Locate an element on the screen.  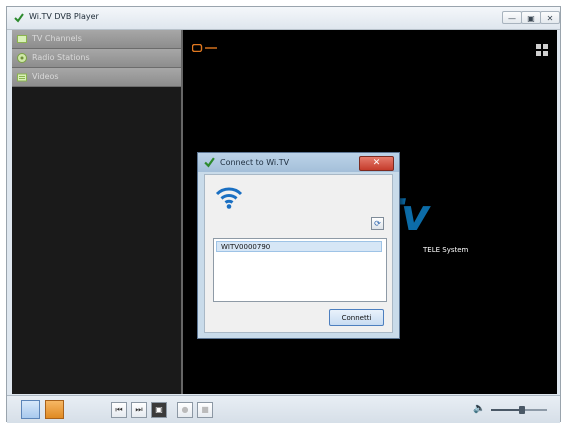
list-item: WITV0000790 is located at coordinates (299, 246).